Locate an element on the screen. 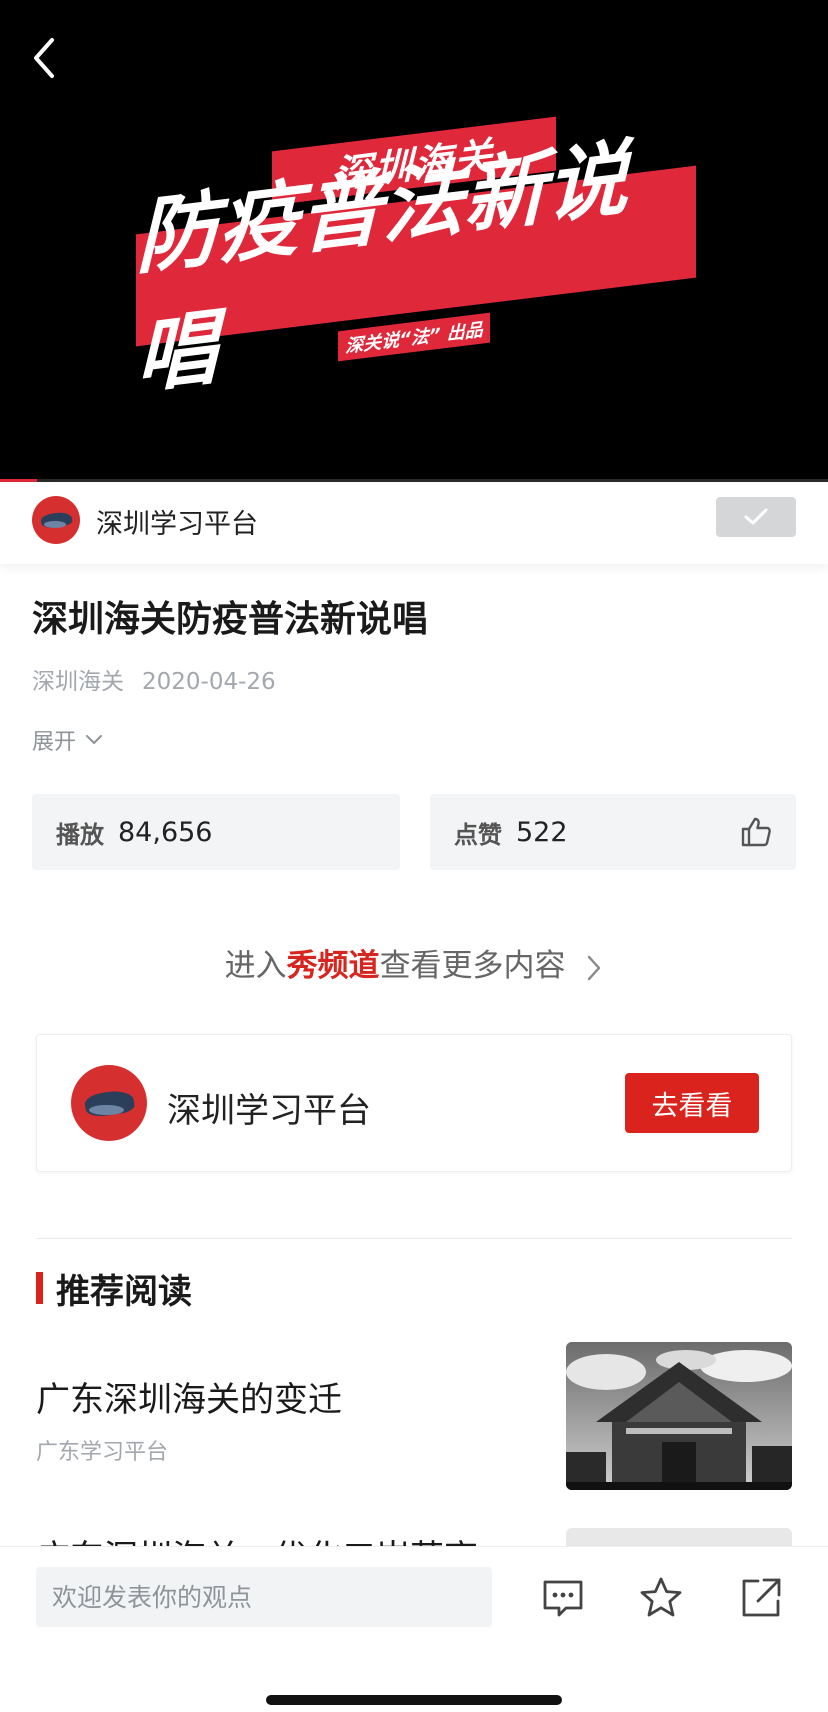  enter-channel-prefix: 进入 is located at coordinates (255, 966).